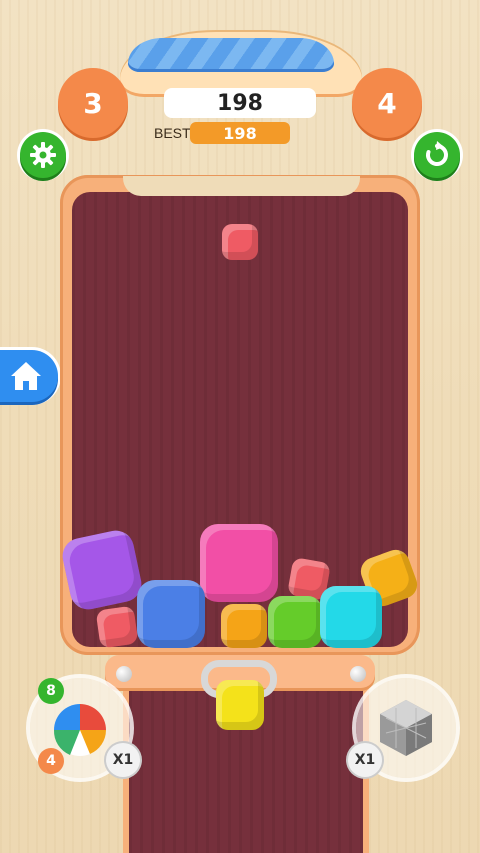 The width and height of the screenshot is (480, 853). What do you see at coordinates (26, 376) in the screenshot?
I see `home-icon` at bounding box center [26, 376].